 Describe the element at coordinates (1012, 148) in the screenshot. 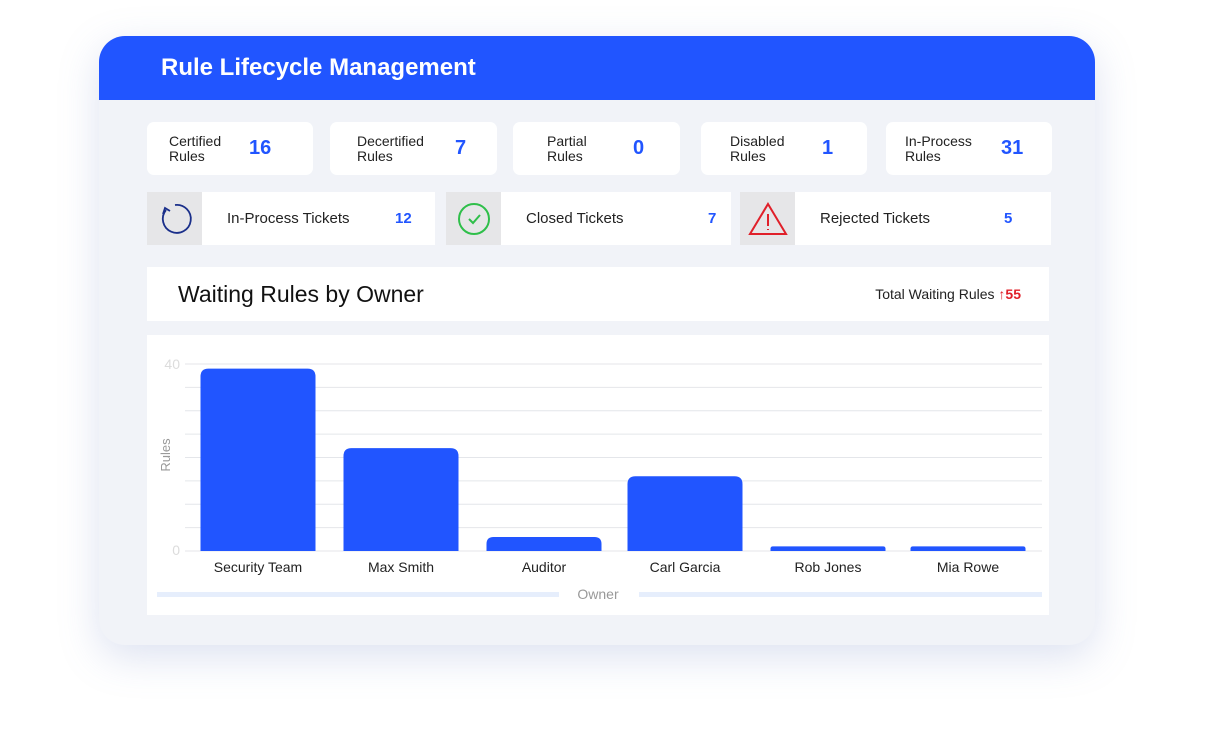

I see `stat-value: 31` at that location.